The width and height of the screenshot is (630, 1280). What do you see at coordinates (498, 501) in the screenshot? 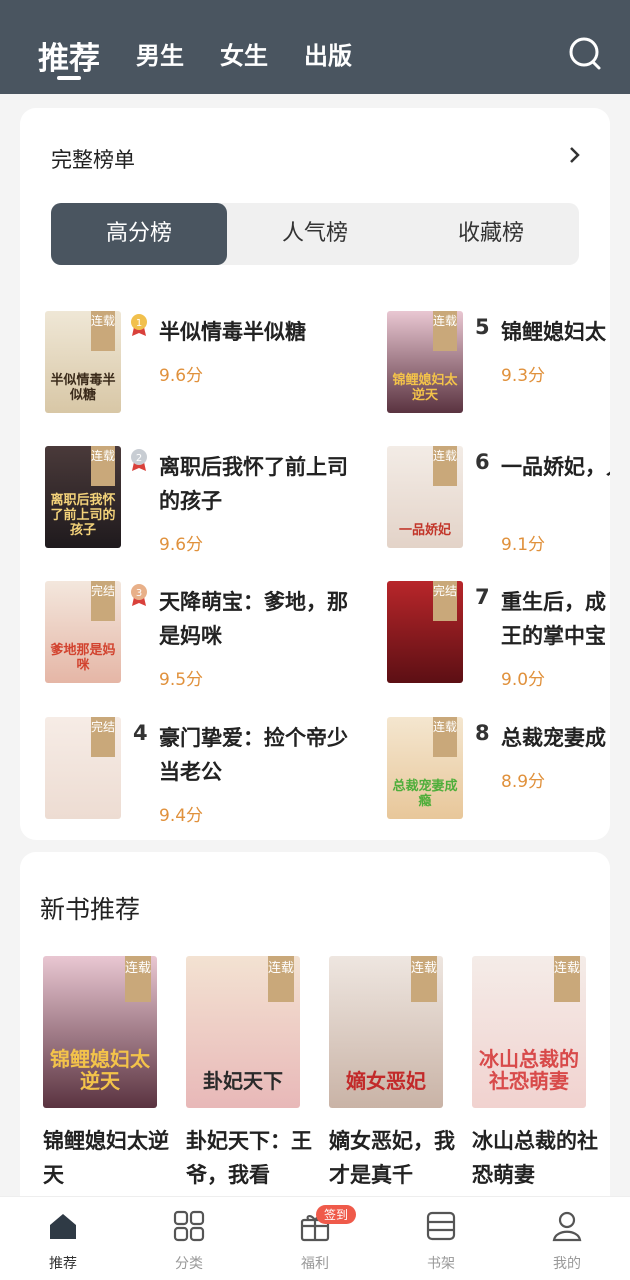
I see `ranking-item: 一品娇妃 连载 6 一品娇妃，人宠妻忙 9.1分` at bounding box center [498, 501].